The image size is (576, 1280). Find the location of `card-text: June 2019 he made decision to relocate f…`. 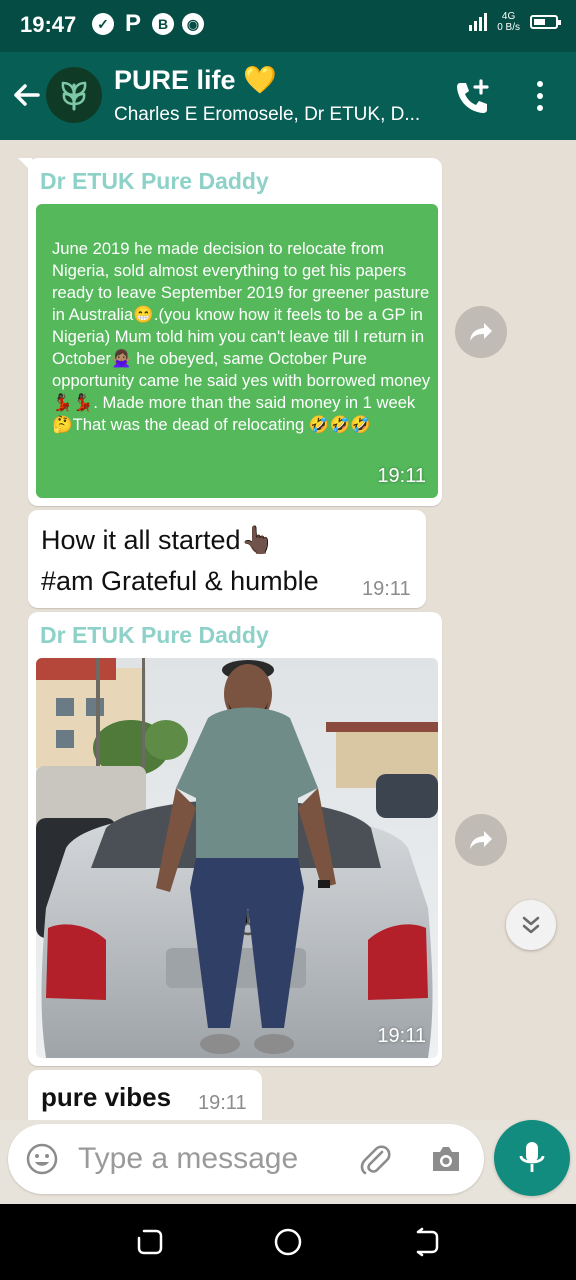

card-text: June 2019 he made decision to relocate f… is located at coordinates (241, 336).